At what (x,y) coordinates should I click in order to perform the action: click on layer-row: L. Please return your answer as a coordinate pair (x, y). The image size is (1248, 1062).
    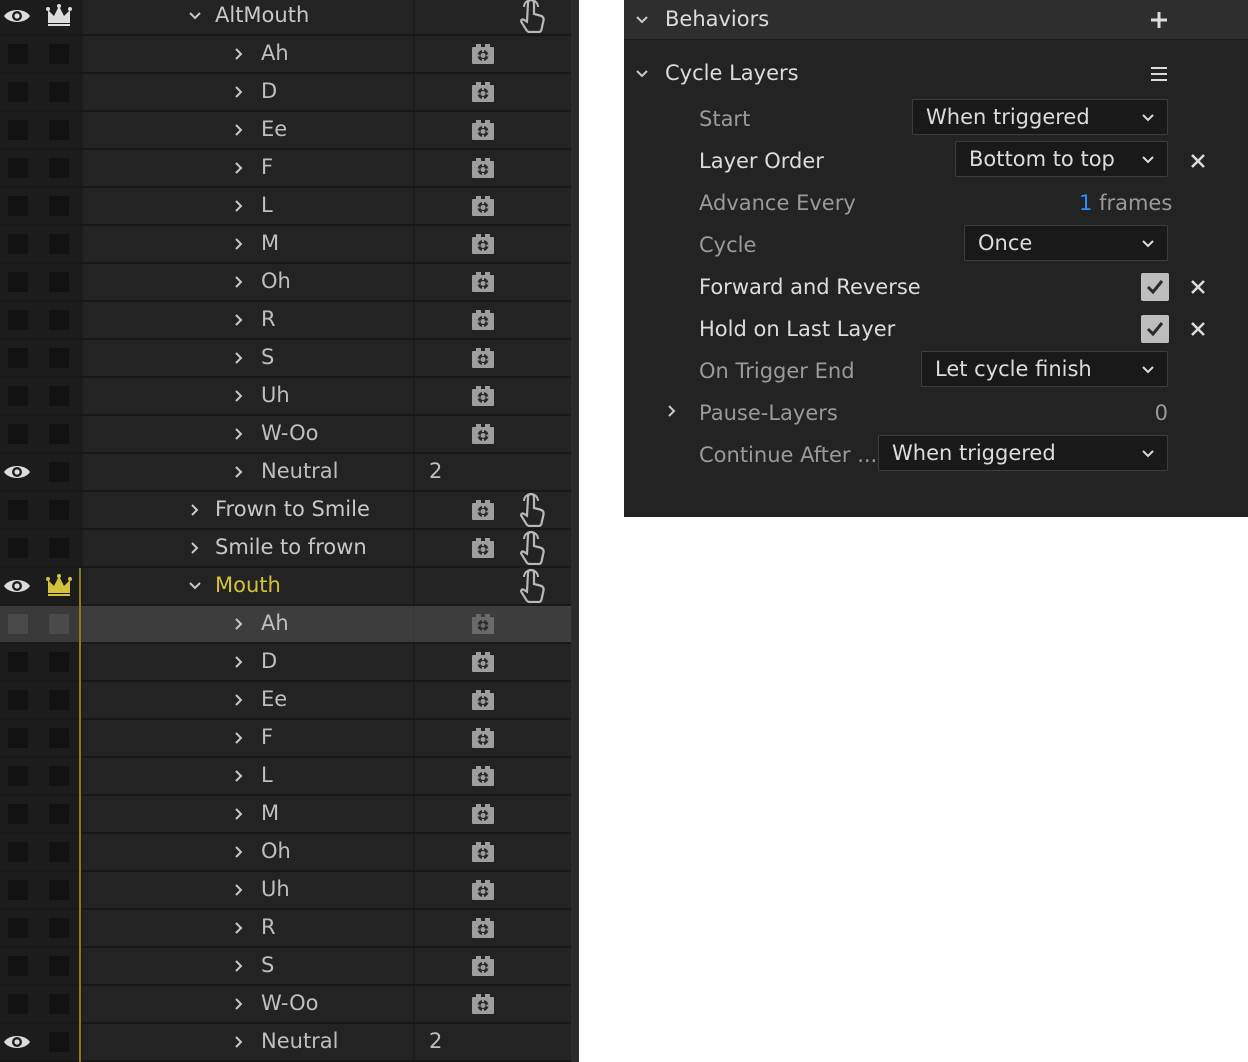
    Looking at the image, I should click on (285, 777).